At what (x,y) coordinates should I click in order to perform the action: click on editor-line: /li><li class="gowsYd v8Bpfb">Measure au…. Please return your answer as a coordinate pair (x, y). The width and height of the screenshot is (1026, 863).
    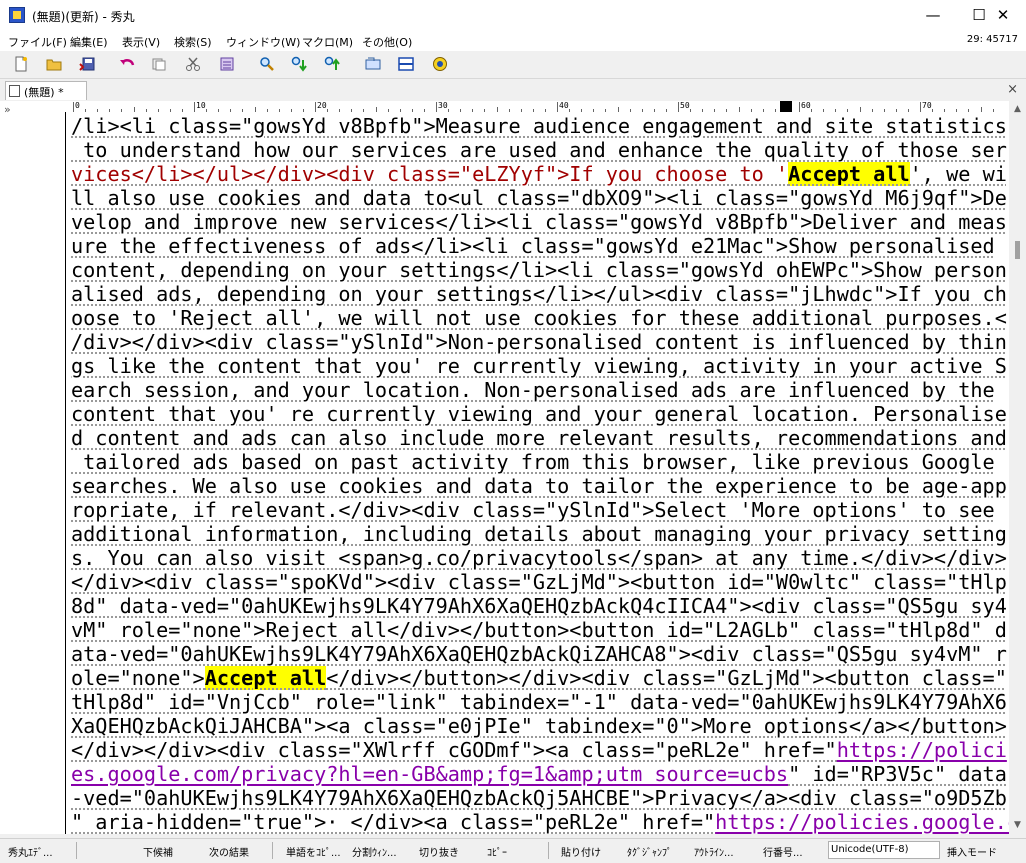
    Looking at the image, I should click on (539, 126).